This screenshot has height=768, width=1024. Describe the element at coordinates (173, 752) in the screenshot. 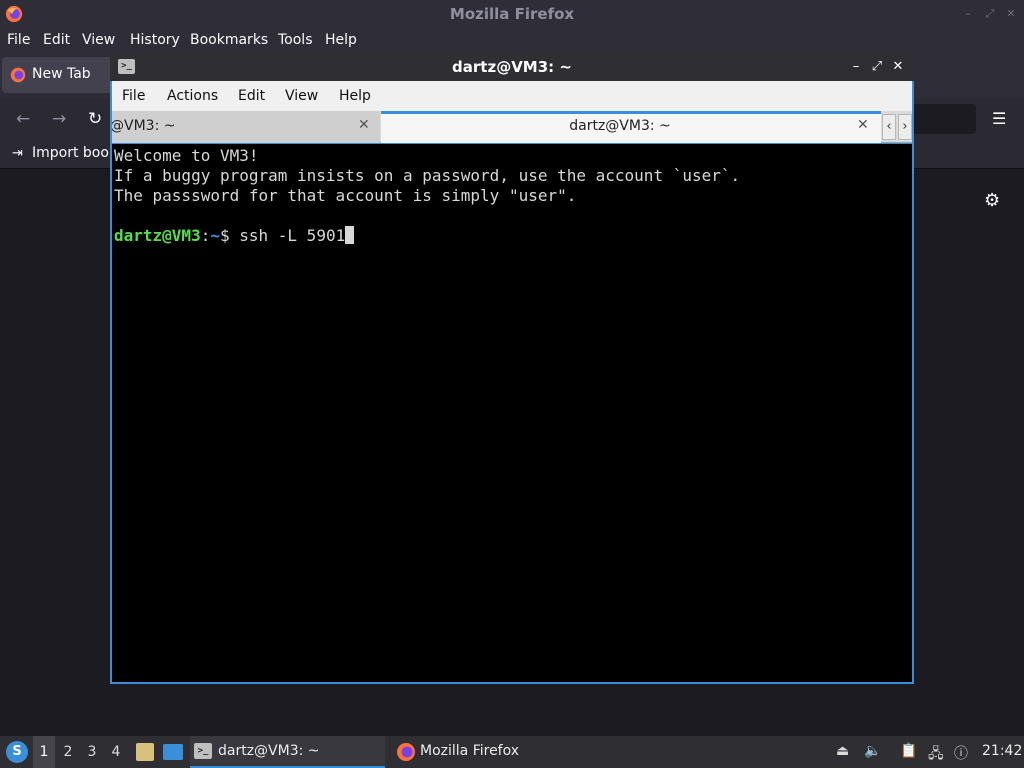

I see `show-desktop-icon` at that location.